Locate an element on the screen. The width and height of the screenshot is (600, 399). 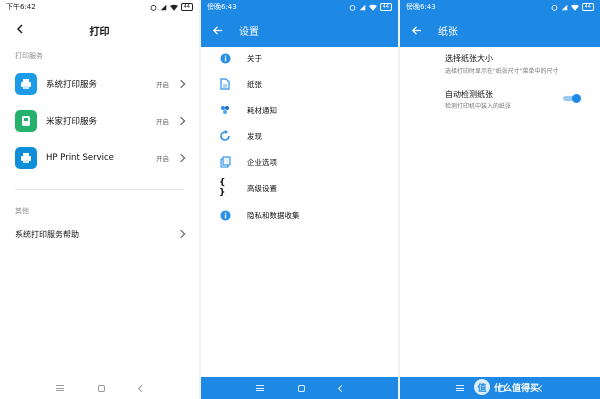
watermark-text: 什么值得买 is located at coordinates (517, 388).